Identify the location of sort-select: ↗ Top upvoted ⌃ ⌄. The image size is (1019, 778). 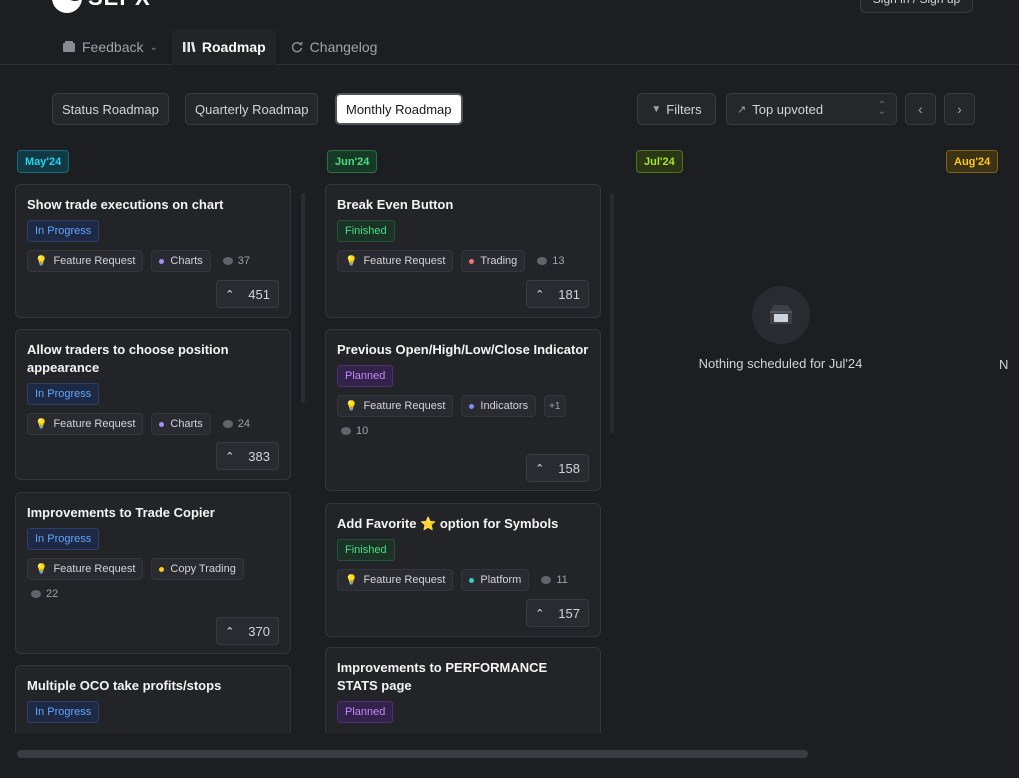
(811, 109).